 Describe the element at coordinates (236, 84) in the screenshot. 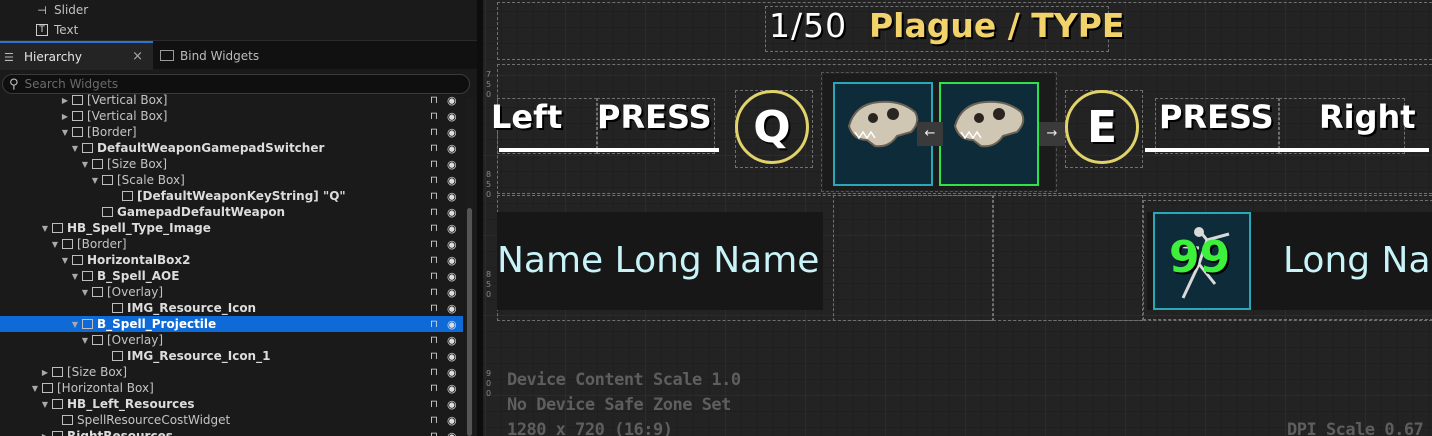

I see `search-widgets-input: ⚲ Search Widgets` at that location.